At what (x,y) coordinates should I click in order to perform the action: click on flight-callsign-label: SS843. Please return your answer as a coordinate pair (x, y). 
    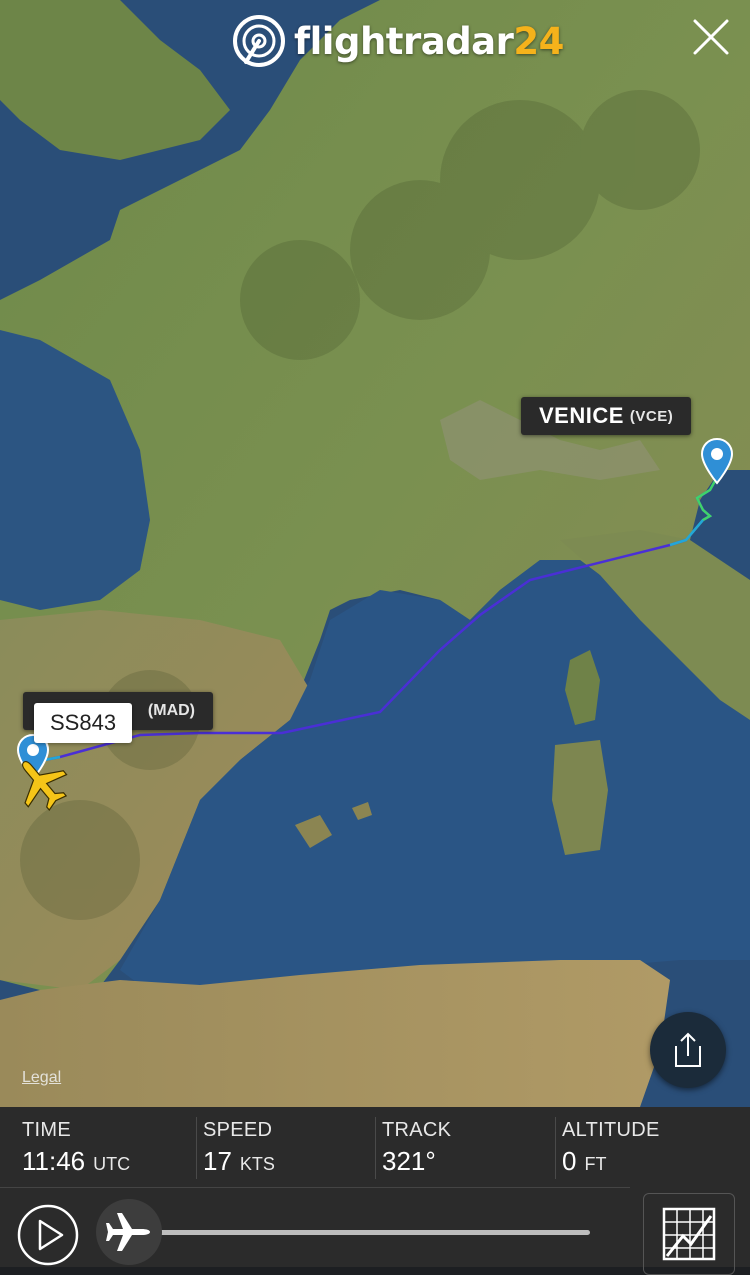
    Looking at the image, I should click on (83, 723).